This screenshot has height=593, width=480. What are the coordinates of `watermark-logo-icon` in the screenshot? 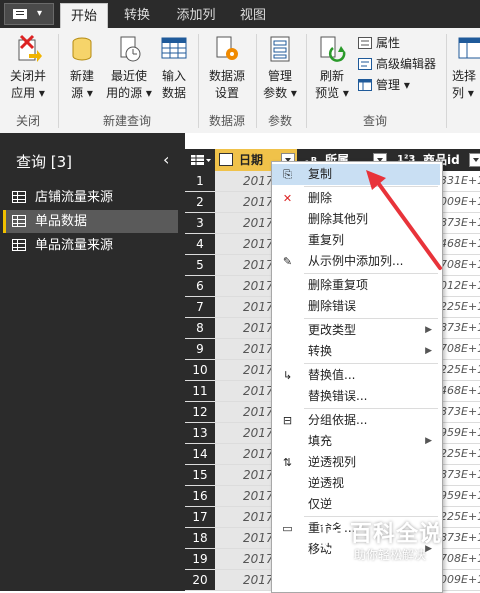 It's located at (333, 535).